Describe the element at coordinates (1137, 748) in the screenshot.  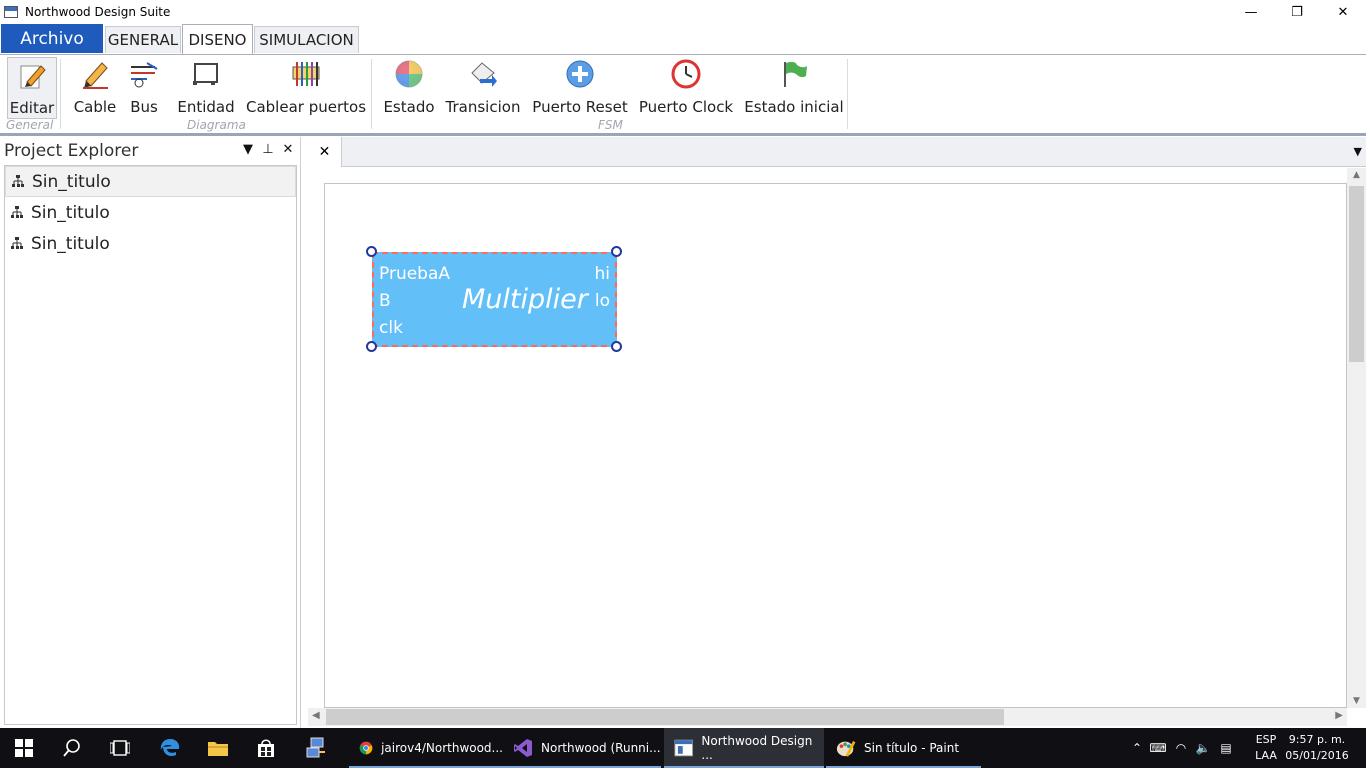
I see `chevron-up-icon: ⌃` at that location.